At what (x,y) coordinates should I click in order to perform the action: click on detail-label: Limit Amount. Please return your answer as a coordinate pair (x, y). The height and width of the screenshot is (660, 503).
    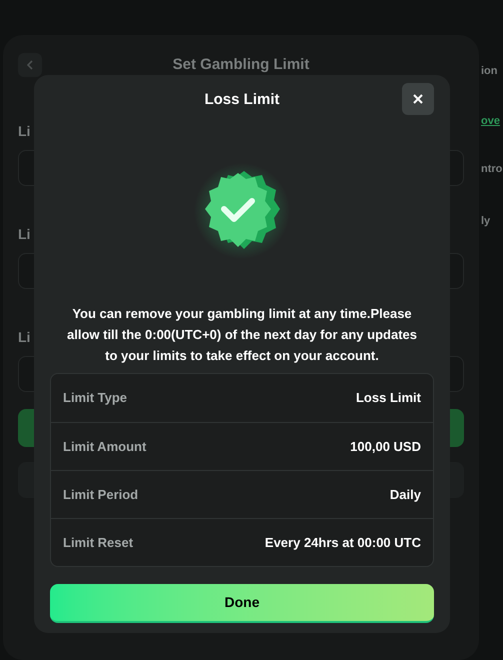
    Looking at the image, I should click on (104, 447).